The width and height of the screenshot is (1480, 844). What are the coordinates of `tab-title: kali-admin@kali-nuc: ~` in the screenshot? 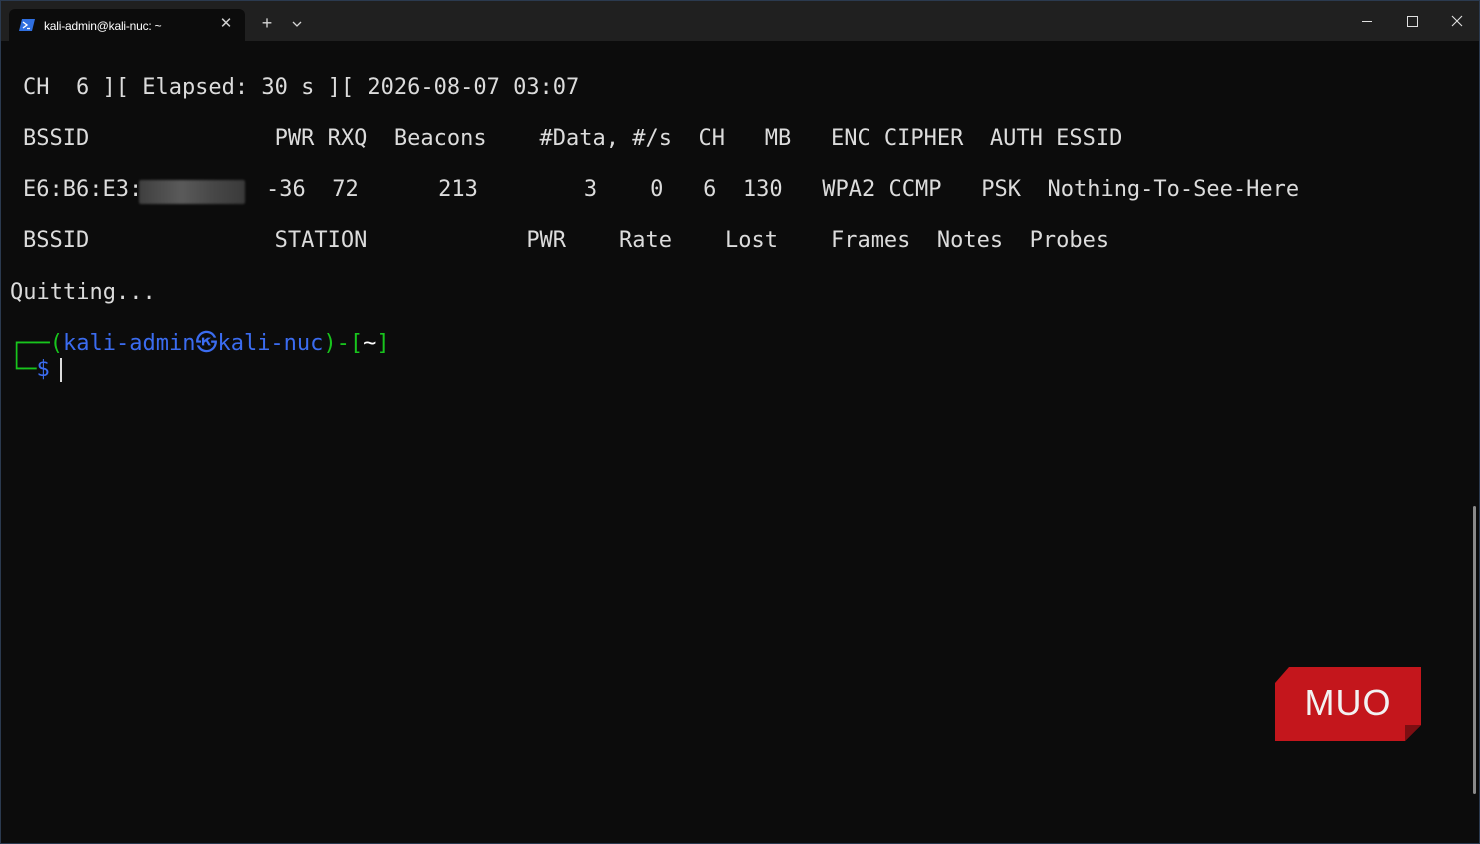 It's located at (103, 26).